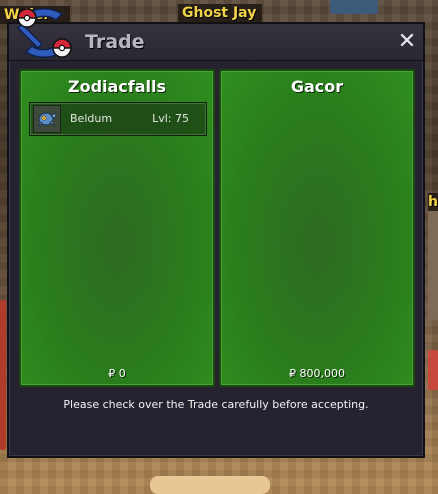  What do you see at coordinates (117, 373) in the screenshot?
I see `left-money-offer: ₽ 0` at bounding box center [117, 373].